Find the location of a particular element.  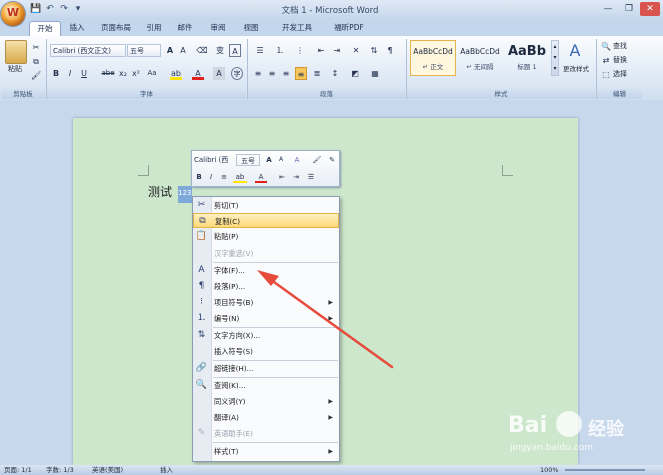

status-language: 英语(美国) is located at coordinates (107, 470).